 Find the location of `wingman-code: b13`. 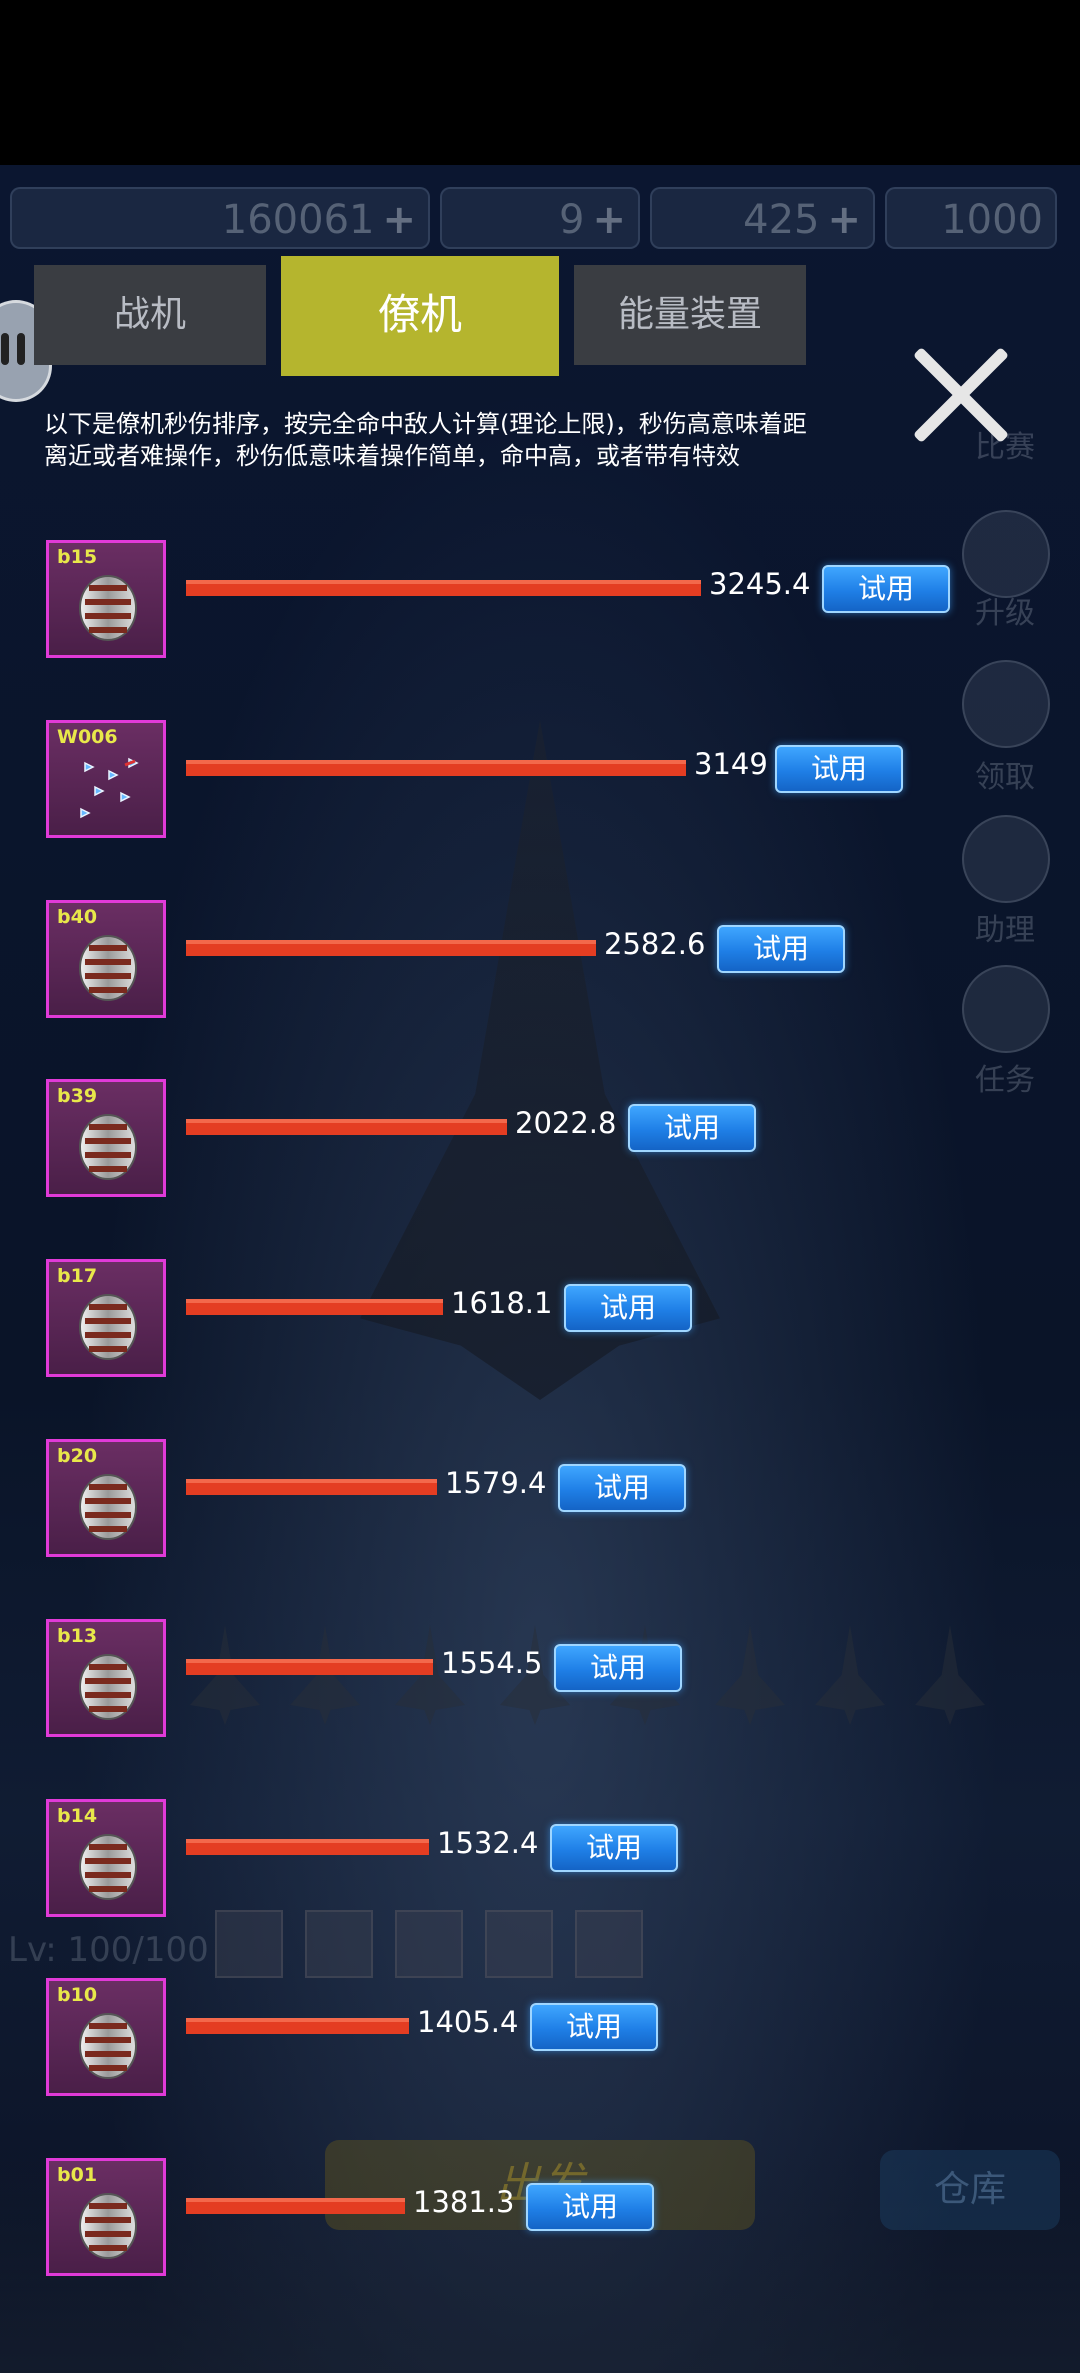

wingman-code: b13 is located at coordinates (77, 1636).